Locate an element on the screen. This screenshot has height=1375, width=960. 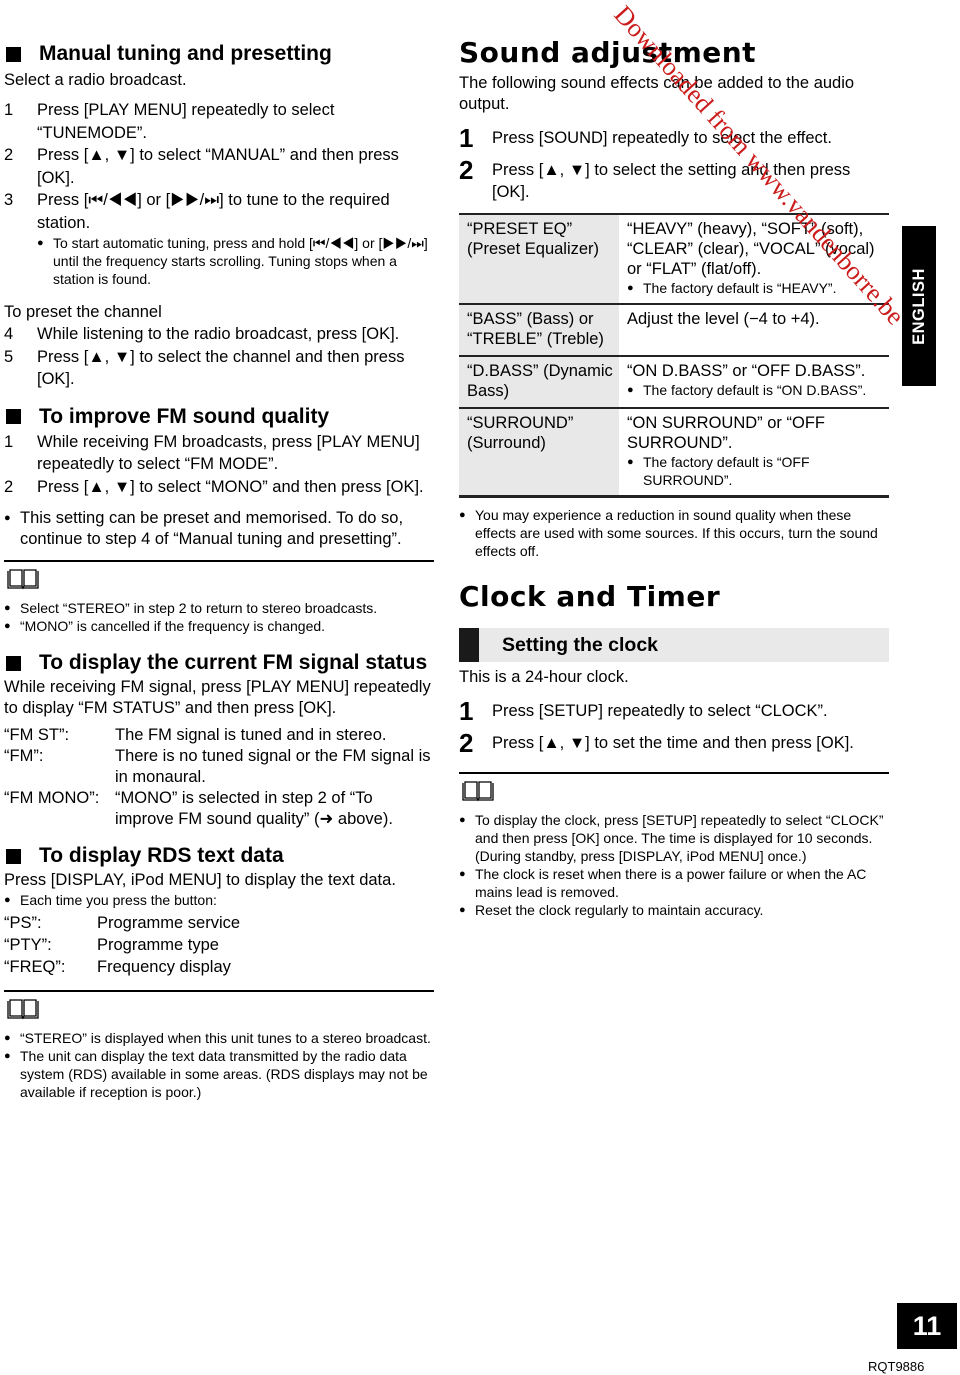
effect-name: “SURROUND” (Surround) is located at coordinates (539, 452).